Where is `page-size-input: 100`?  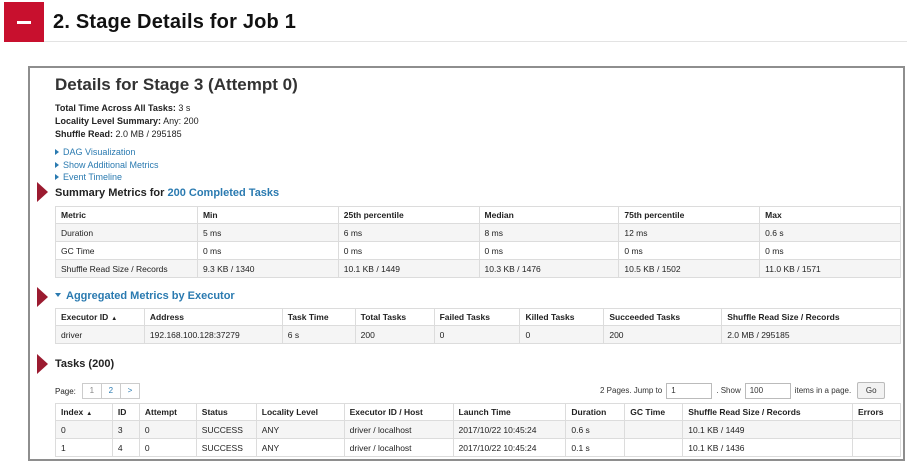 page-size-input: 100 is located at coordinates (767, 390).